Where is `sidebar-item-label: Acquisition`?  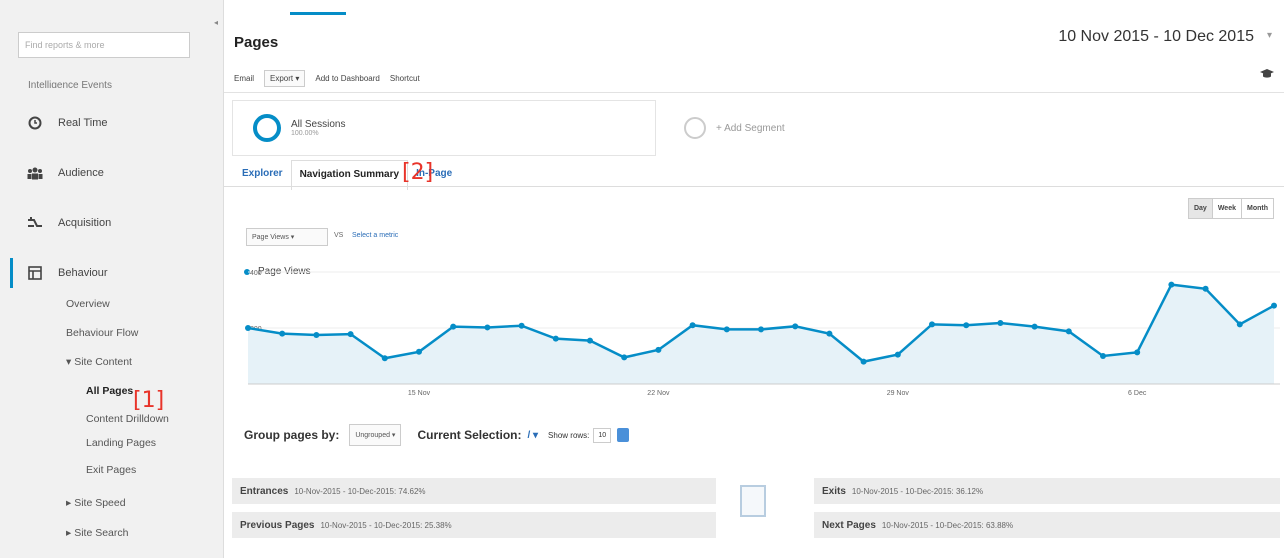
sidebar-item-label: Acquisition is located at coordinates (85, 223).